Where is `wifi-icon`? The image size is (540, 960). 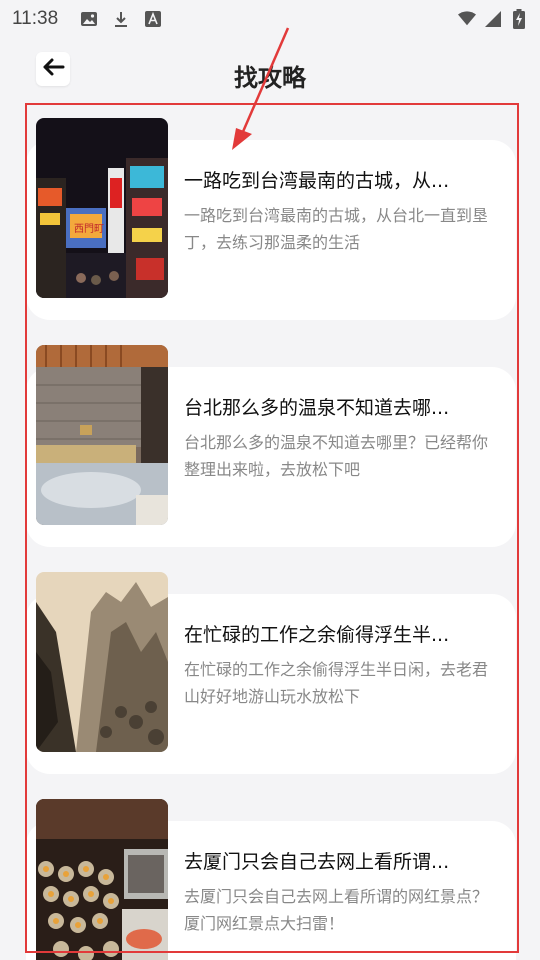
wifi-icon is located at coordinates (467, 19).